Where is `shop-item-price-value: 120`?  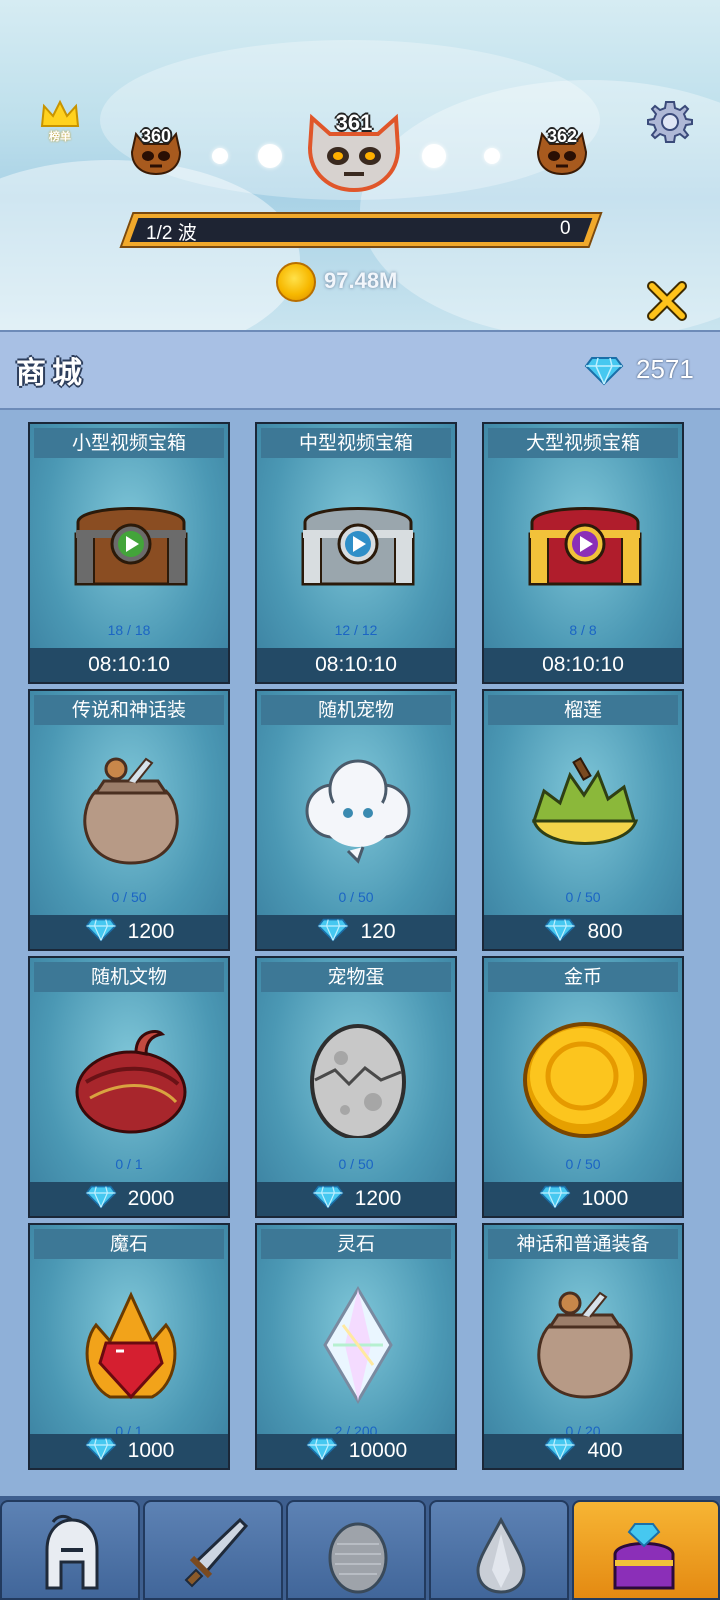
shop-item-price-value: 120 is located at coordinates (378, 931).